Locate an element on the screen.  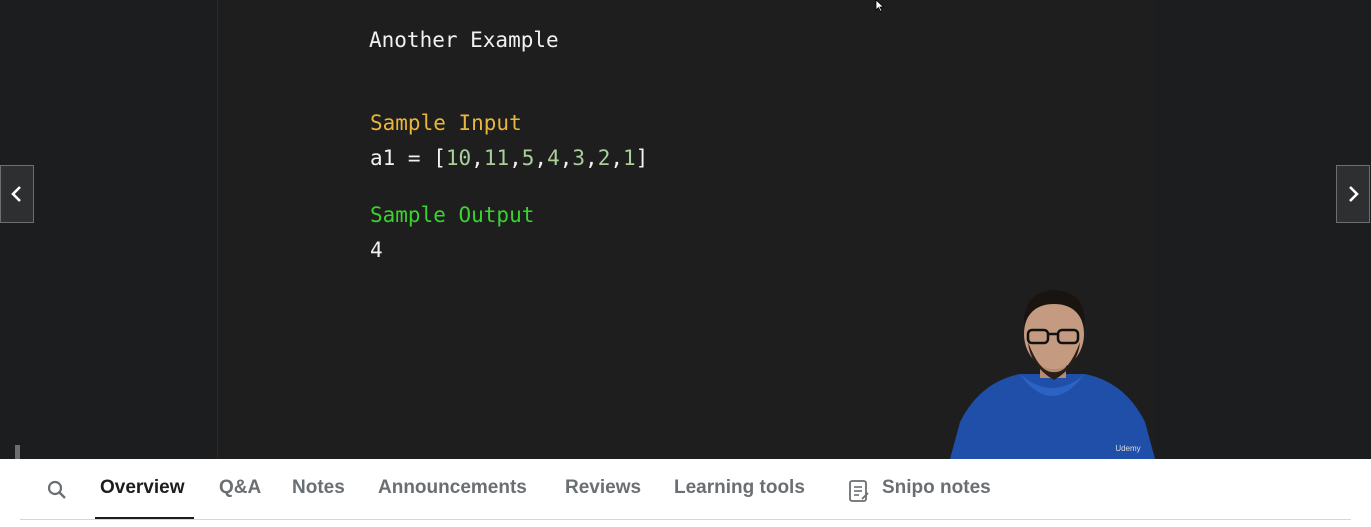
sample-output-value: 4 is located at coordinates (376, 250).